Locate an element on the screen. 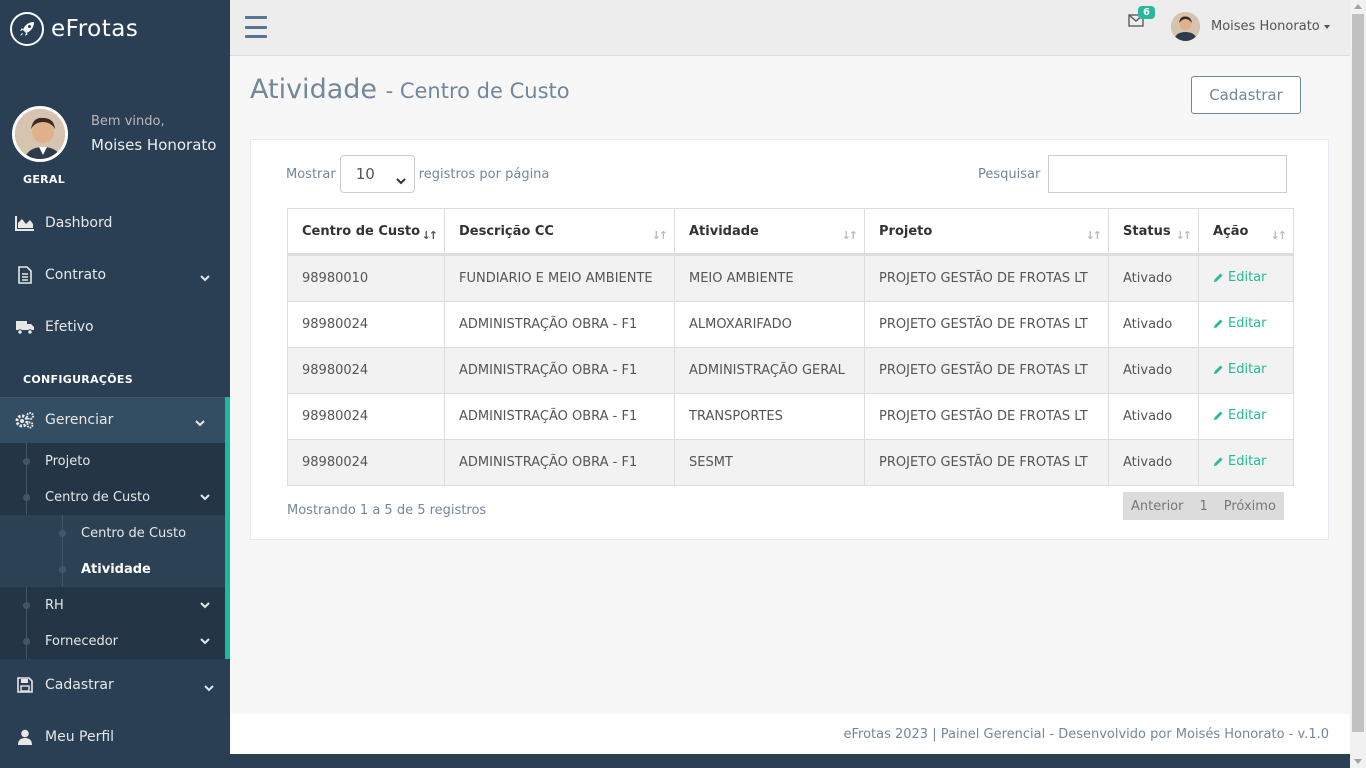 The width and height of the screenshot is (1366, 768). brand-name: eFrotas is located at coordinates (95, 28).